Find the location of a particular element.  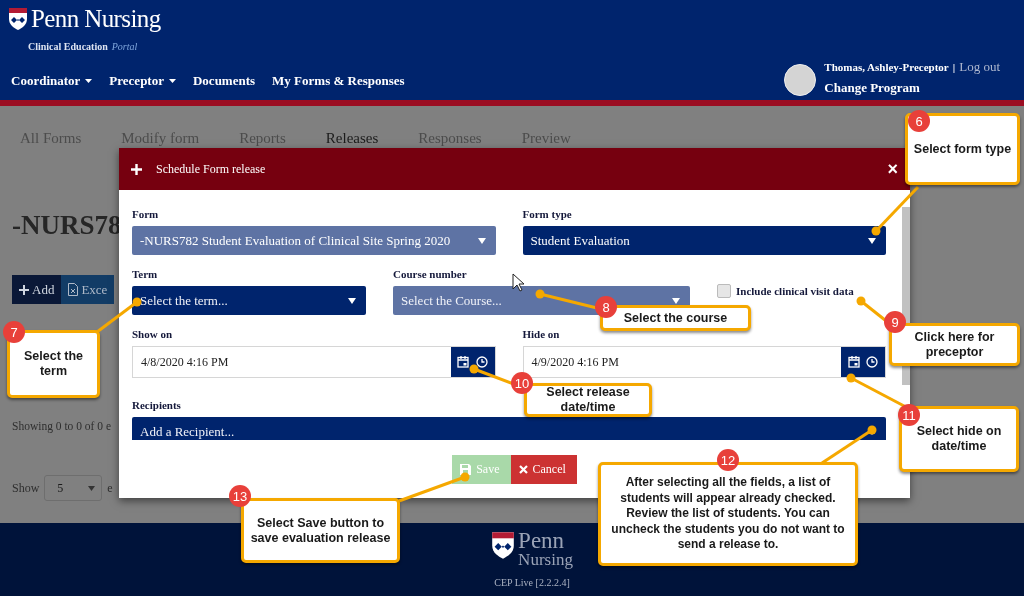

spreadsheet-icon is located at coordinates (73, 289).